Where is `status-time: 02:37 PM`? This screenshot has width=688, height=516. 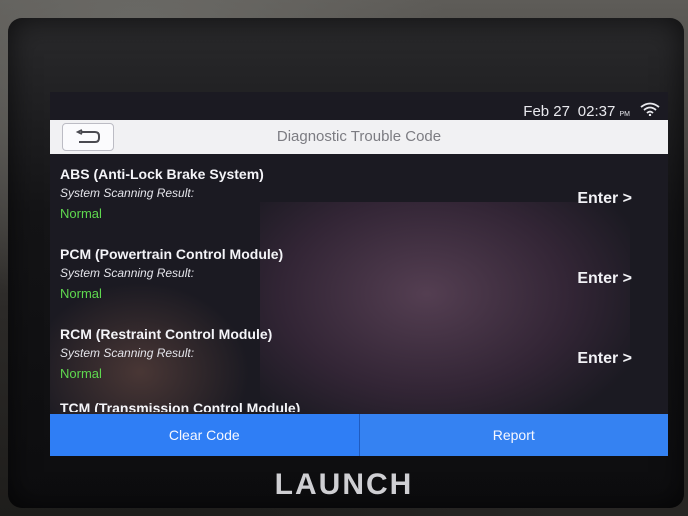 status-time: 02:37 PM is located at coordinates (604, 111).